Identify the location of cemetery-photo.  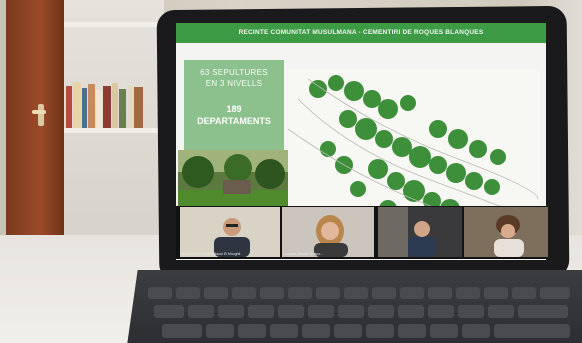
(233, 182).